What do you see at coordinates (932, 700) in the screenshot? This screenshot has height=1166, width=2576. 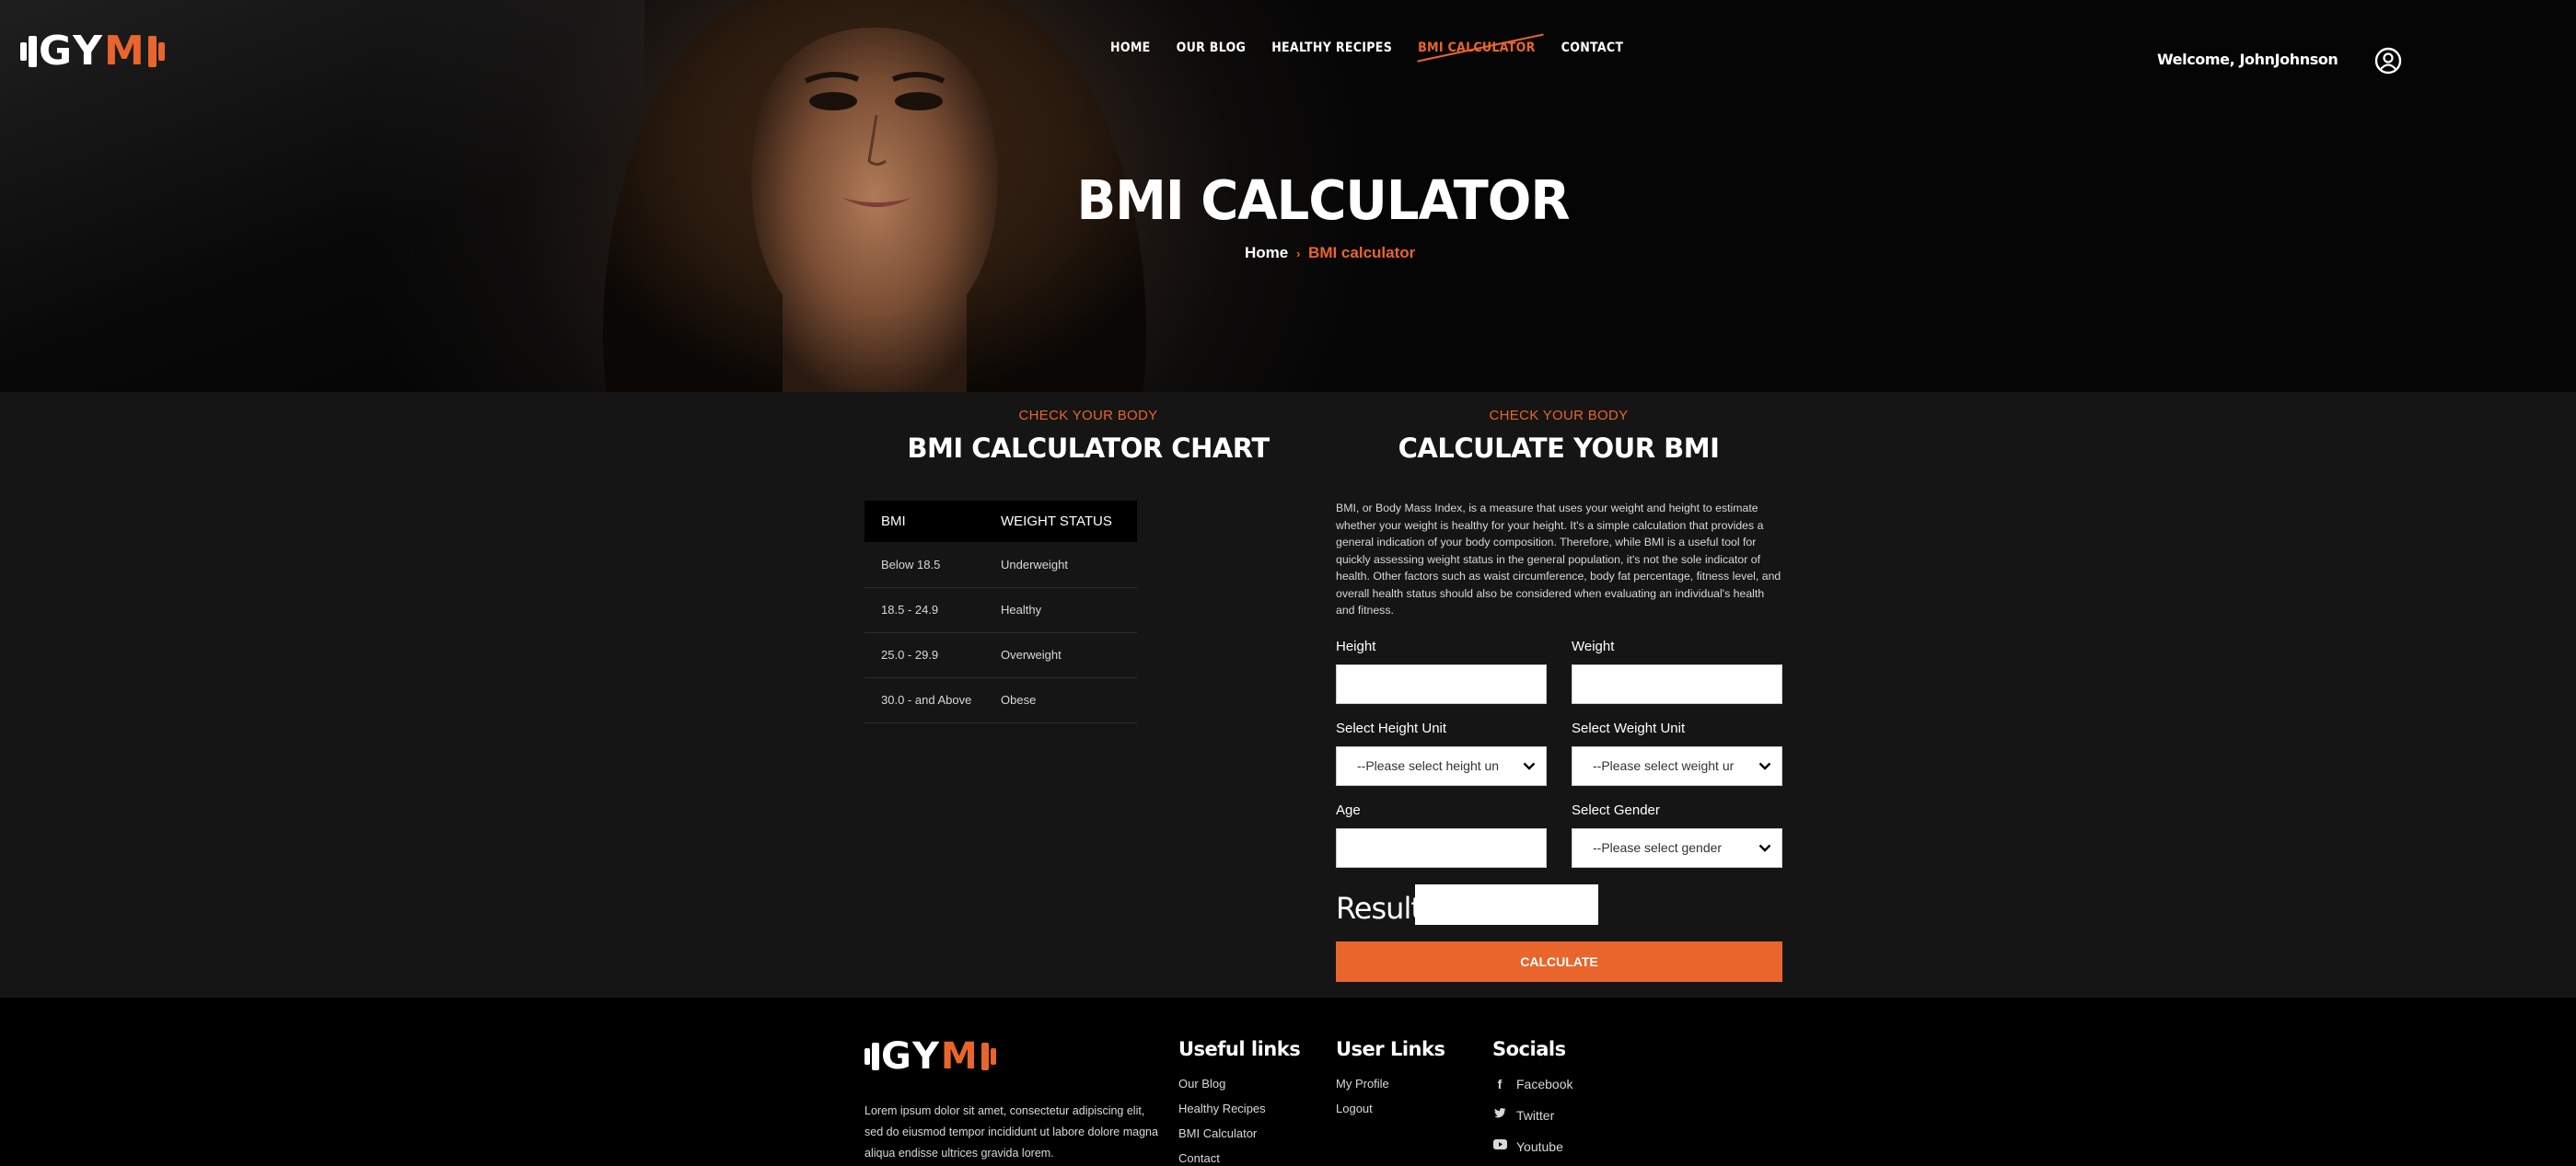 I see `bmi-range-cell: 30.0 - and Above` at bounding box center [932, 700].